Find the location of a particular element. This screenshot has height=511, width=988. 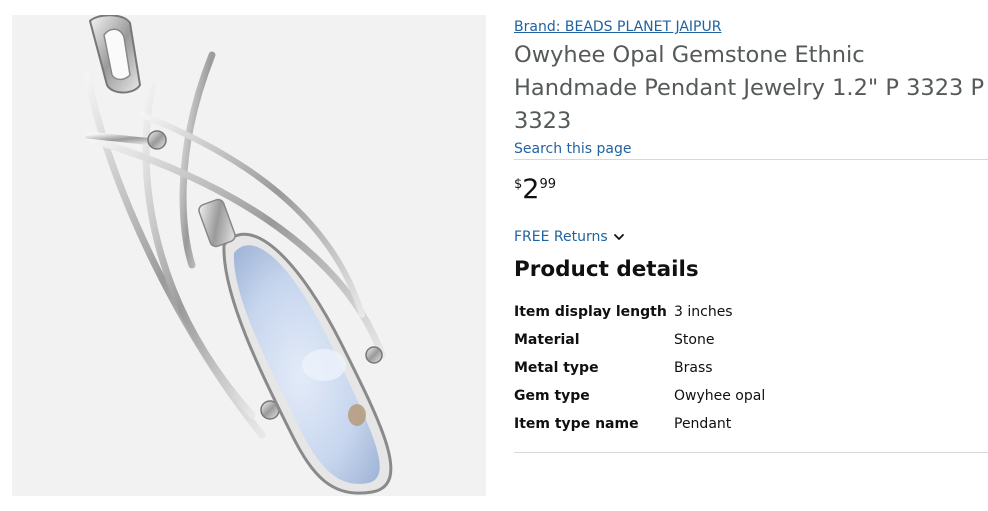

price-symbol: $ is located at coordinates (518, 184).